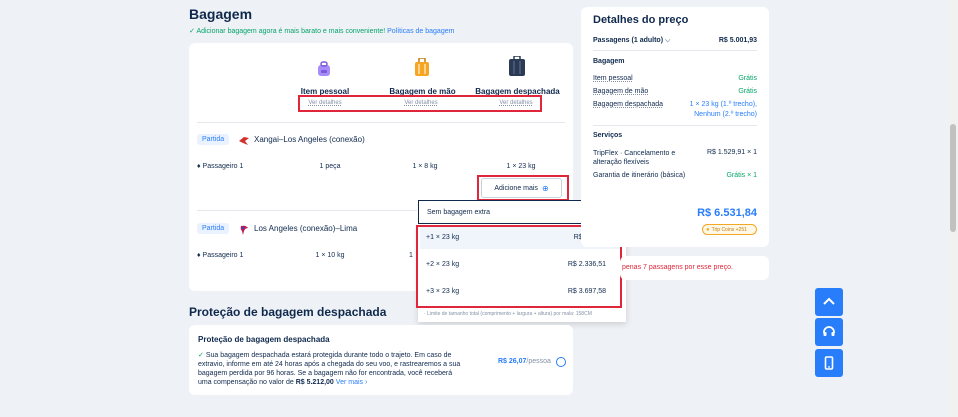 The image size is (958, 417). I want to click on segment-1-passenger: ♦ Passageiro 1, so click(220, 166).